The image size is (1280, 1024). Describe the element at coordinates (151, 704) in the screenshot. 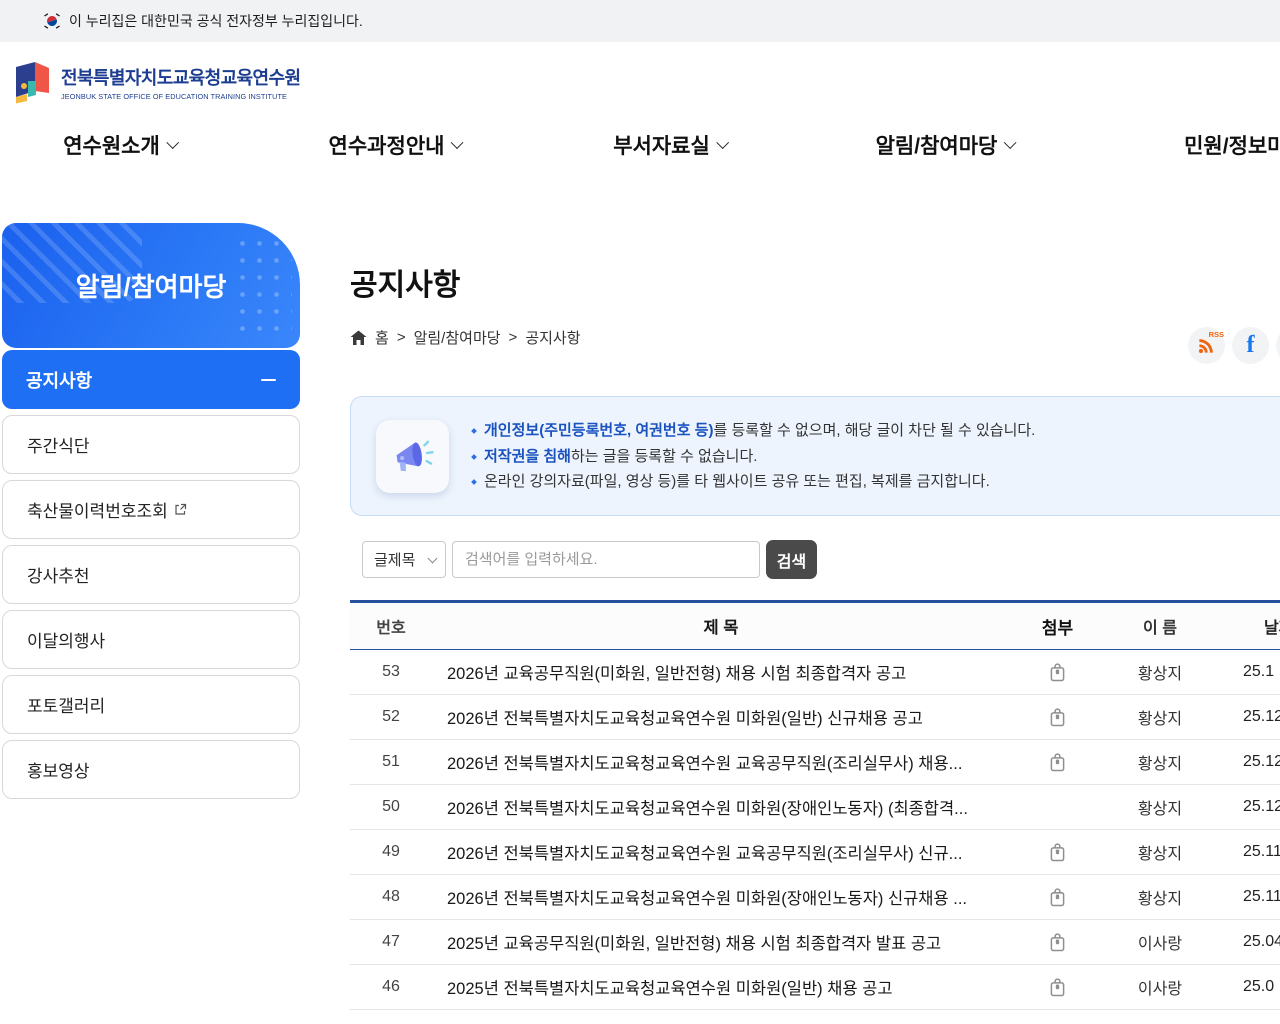

I see `sidebar-item-photo-gallery: 포토갤러리` at that location.